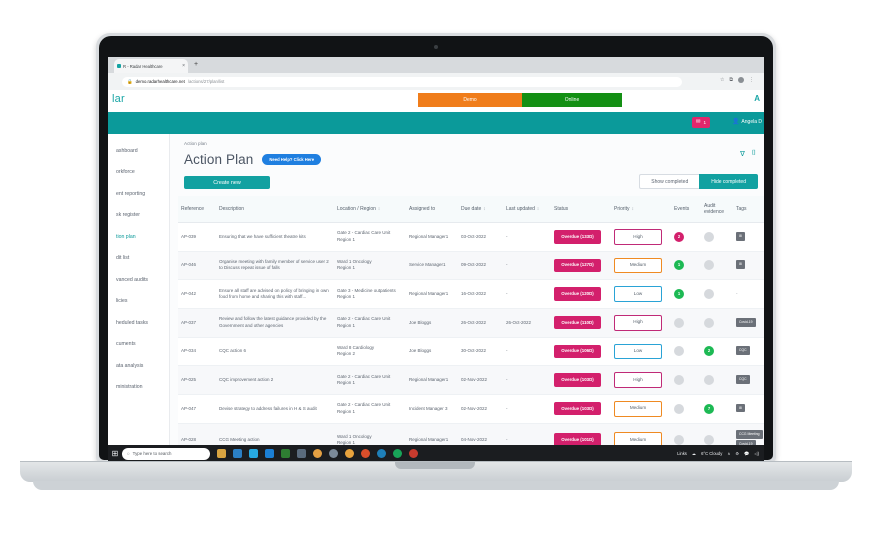 Image resolution: width=869 pixels, height=560 pixels. What do you see at coordinates (731, 80) in the screenshot?
I see `extensions-icon: ⧉` at bounding box center [731, 80].